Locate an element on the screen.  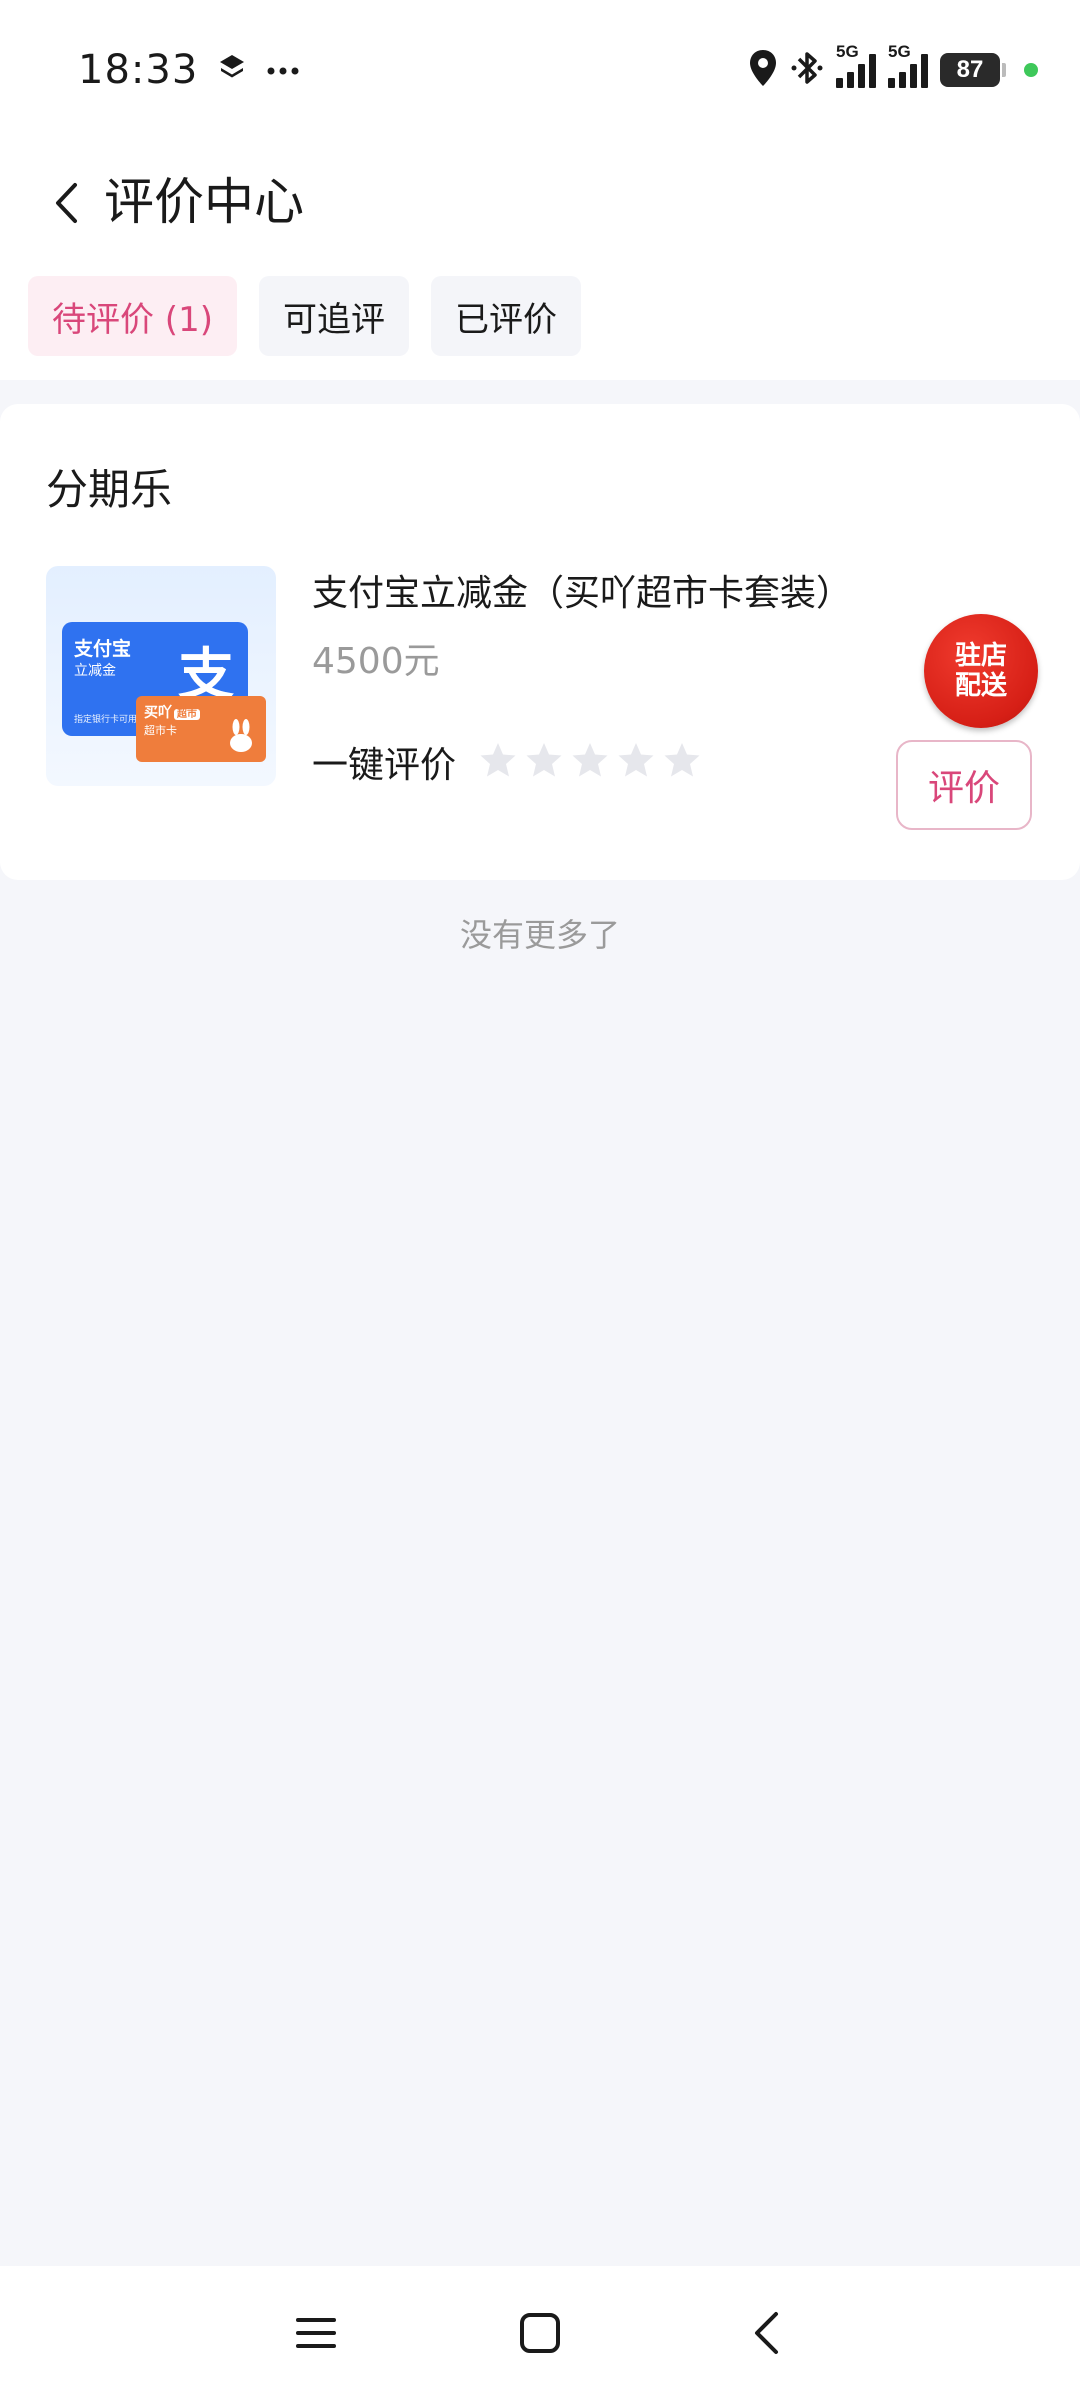
badge-line-2: 配送 is located at coordinates (980, 686).